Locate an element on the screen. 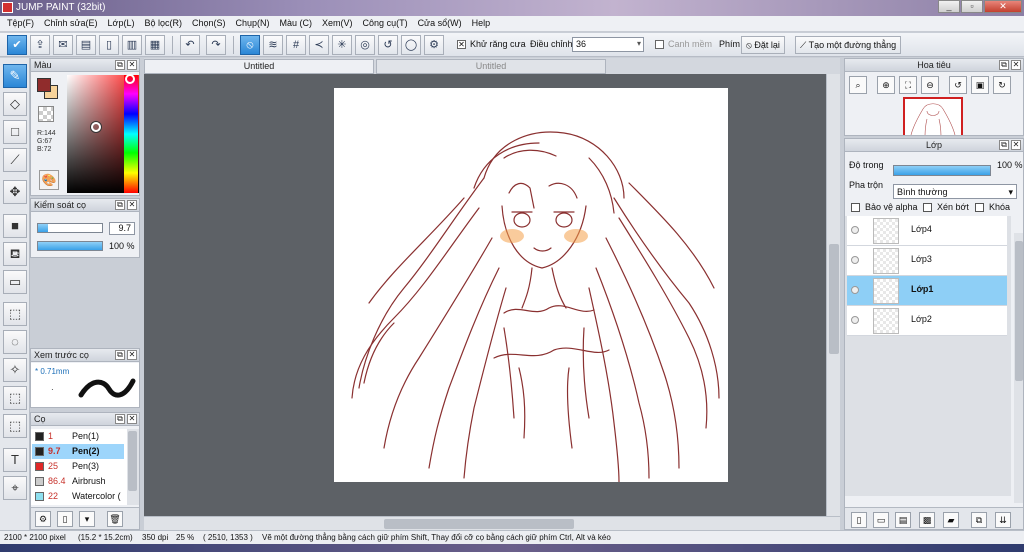 The height and width of the screenshot is (552, 1024). brush-tool-icon: ✎ is located at coordinates (15, 76).